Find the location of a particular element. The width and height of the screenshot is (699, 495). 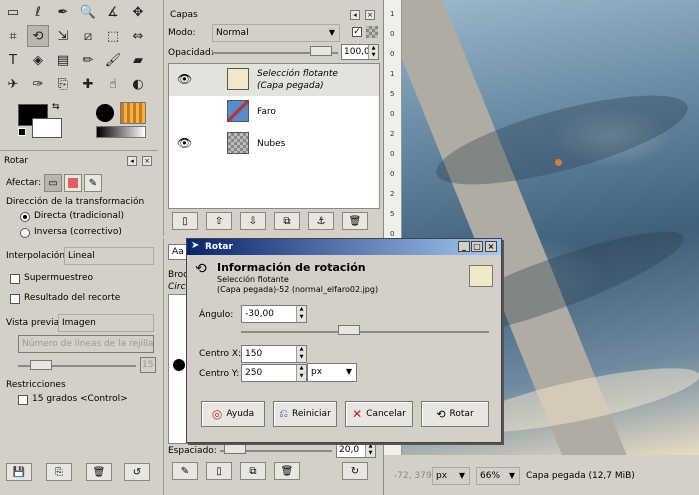

scale-icon: ⇲ is located at coordinates (63, 36).